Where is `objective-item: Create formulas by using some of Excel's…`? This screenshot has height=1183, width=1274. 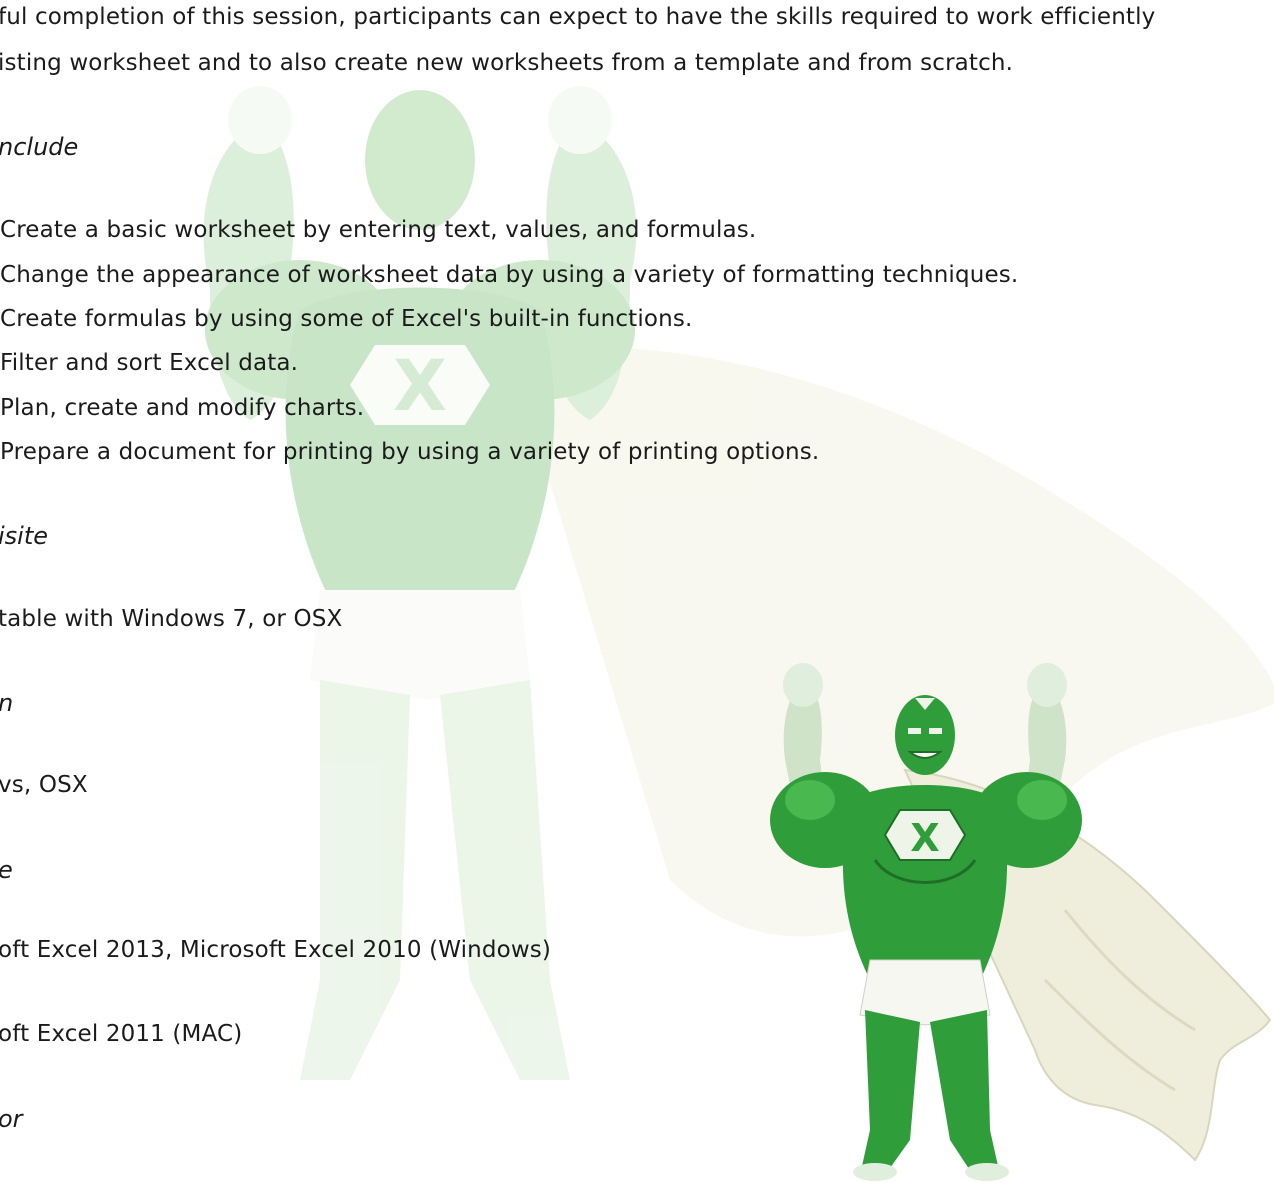
objective-item: Create formulas by using some of Excel's… is located at coordinates (346, 319).